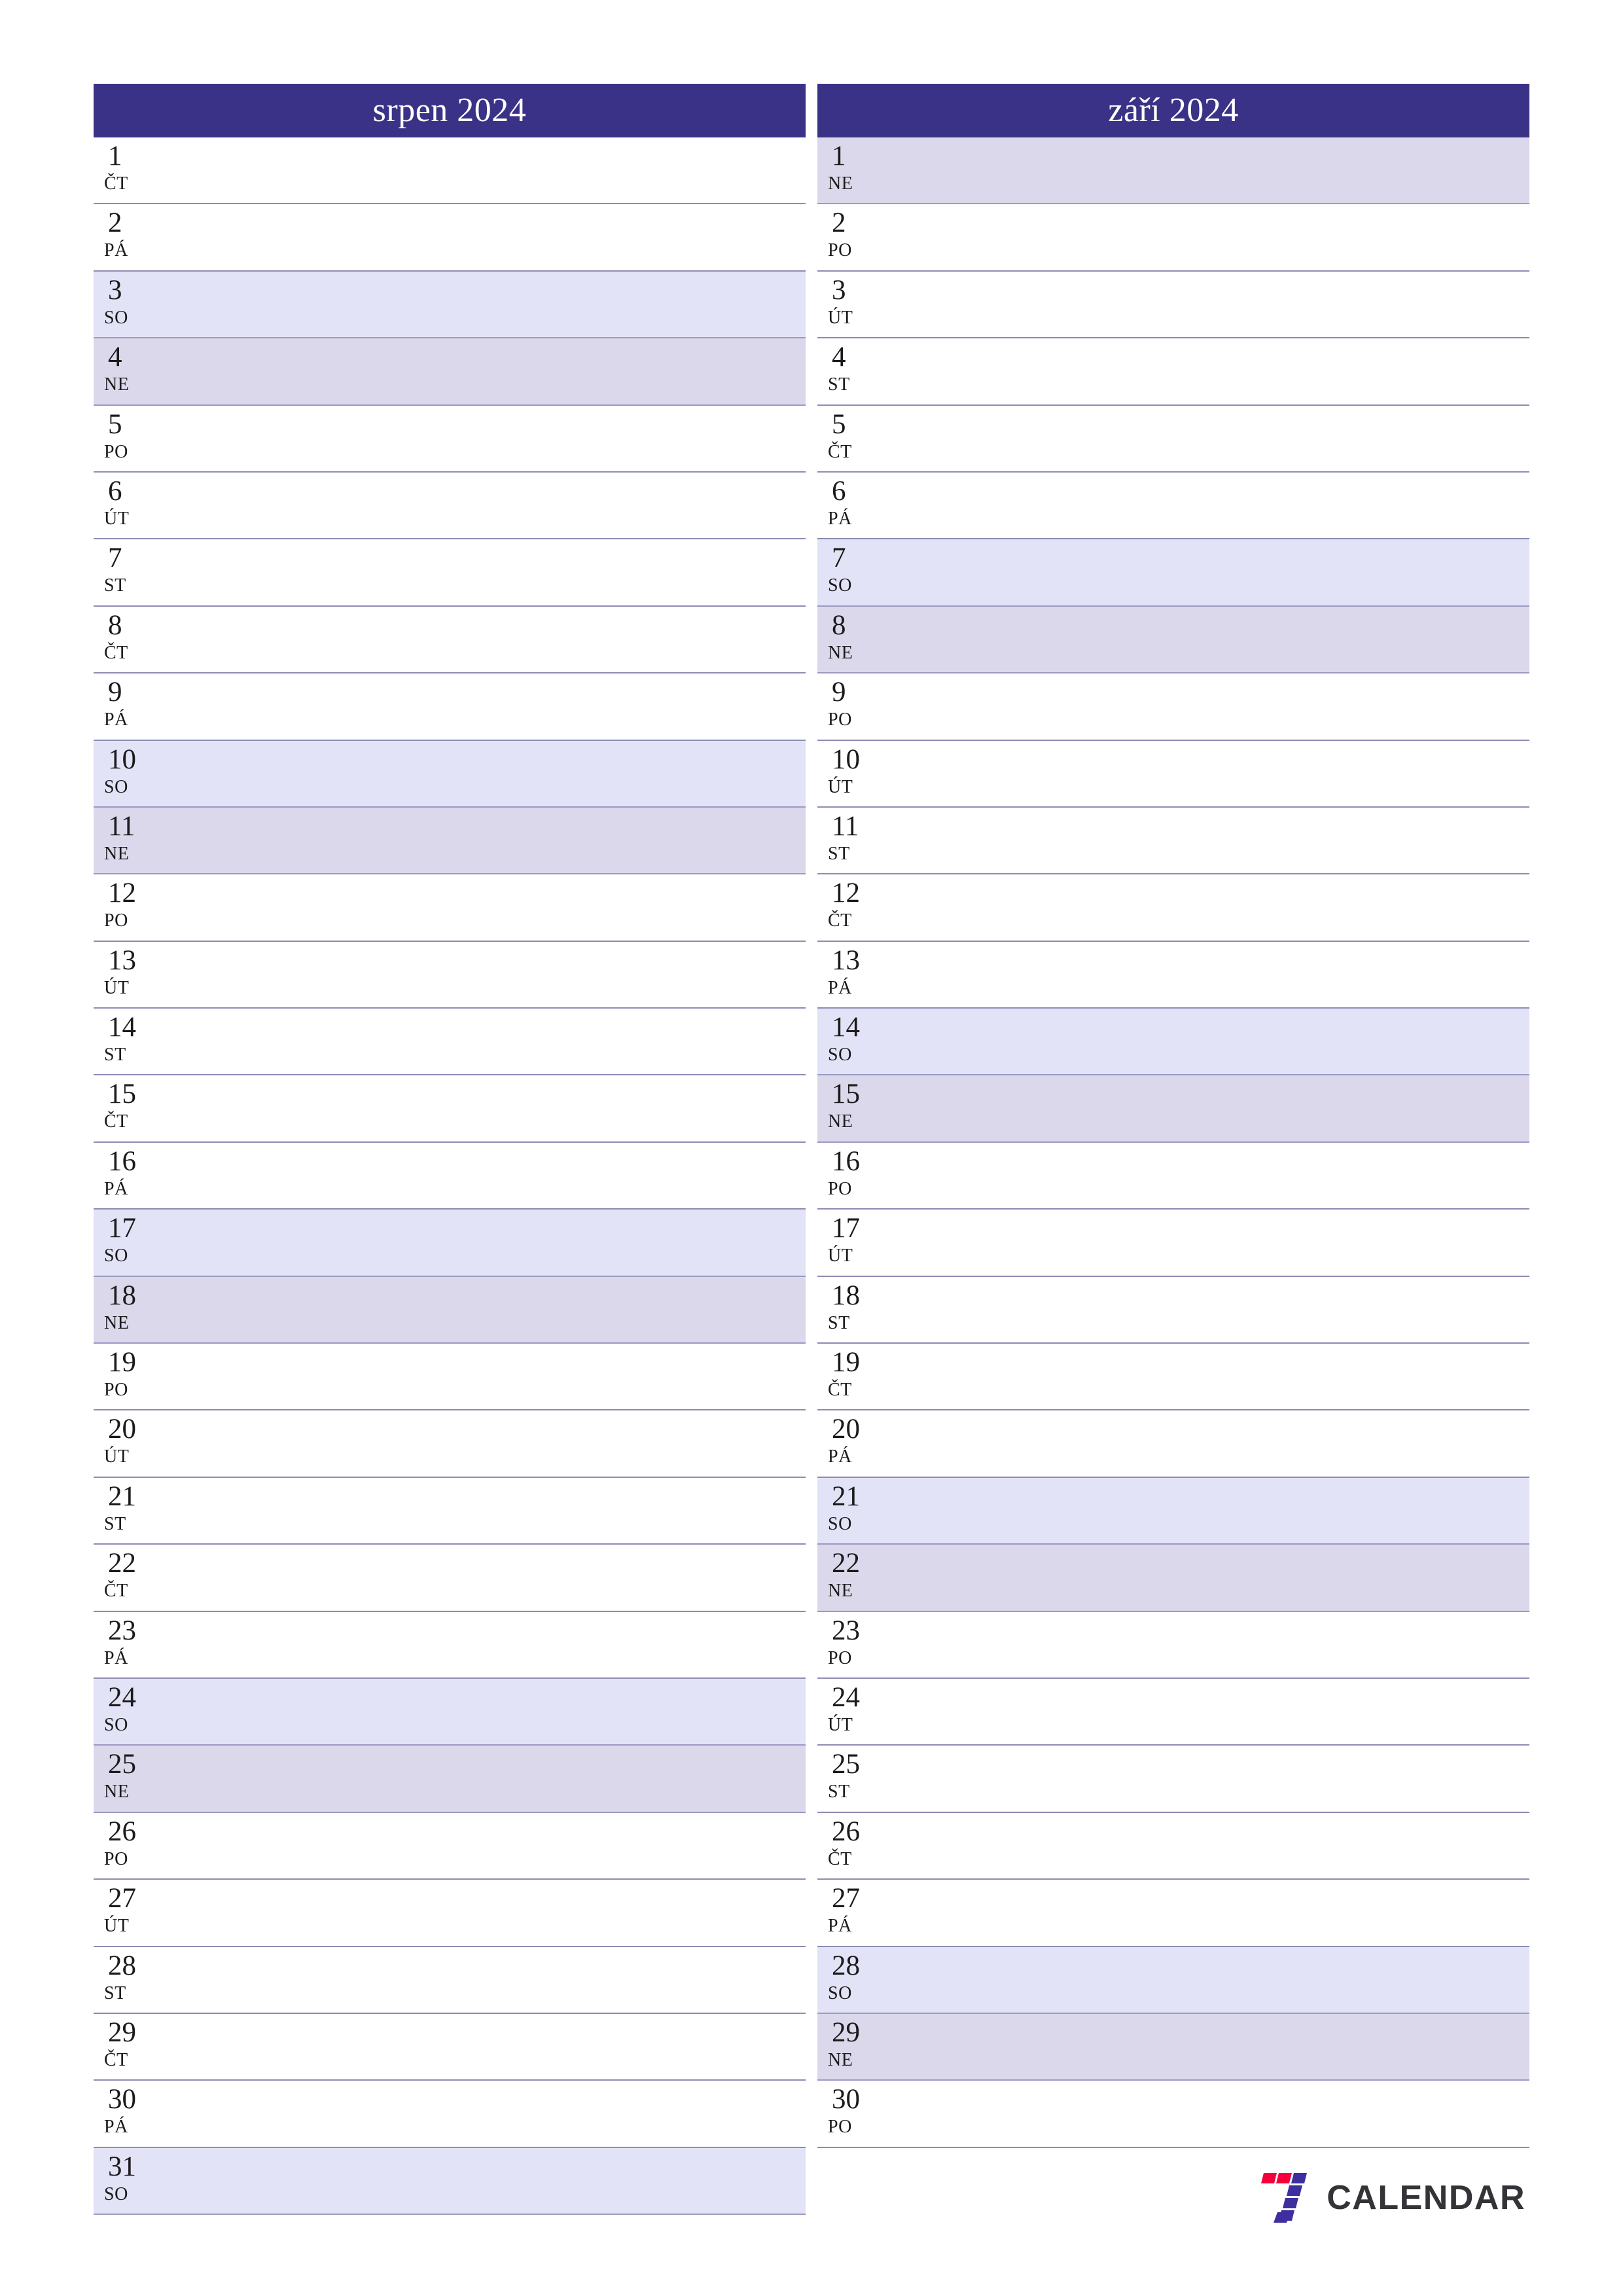 This screenshot has width=1623, height=2296. I want to click on day-row: 2 PÁ, so click(450, 238).